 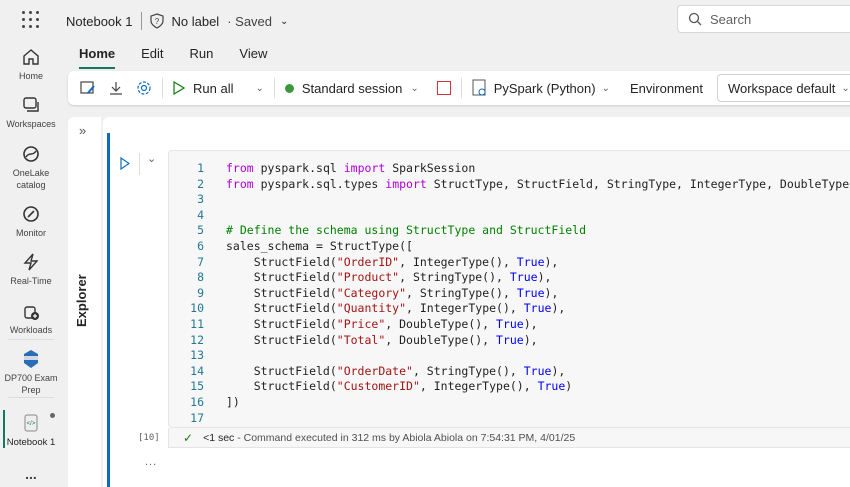 I want to click on onelake-icon, so click(x=31, y=154).